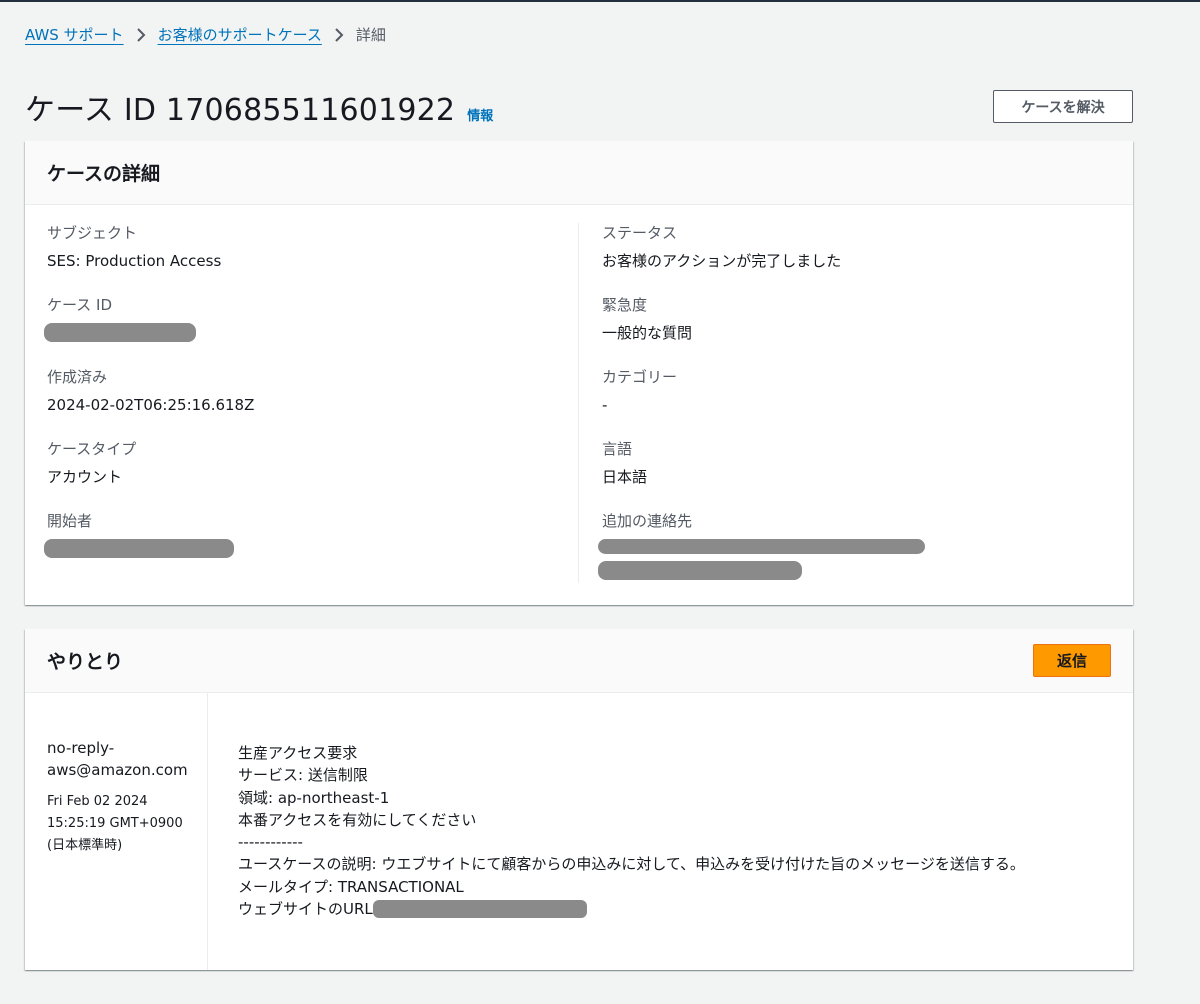  Describe the element at coordinates (647, 521) in the screenshot. I see `field-label: 追加の連絡先` at that location.